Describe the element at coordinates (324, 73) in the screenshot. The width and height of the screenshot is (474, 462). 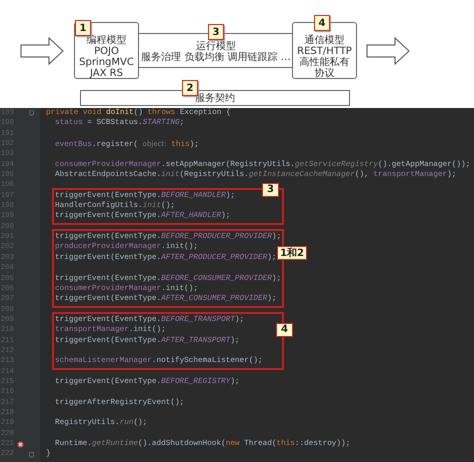
I see `box-label: 协议` at that location.